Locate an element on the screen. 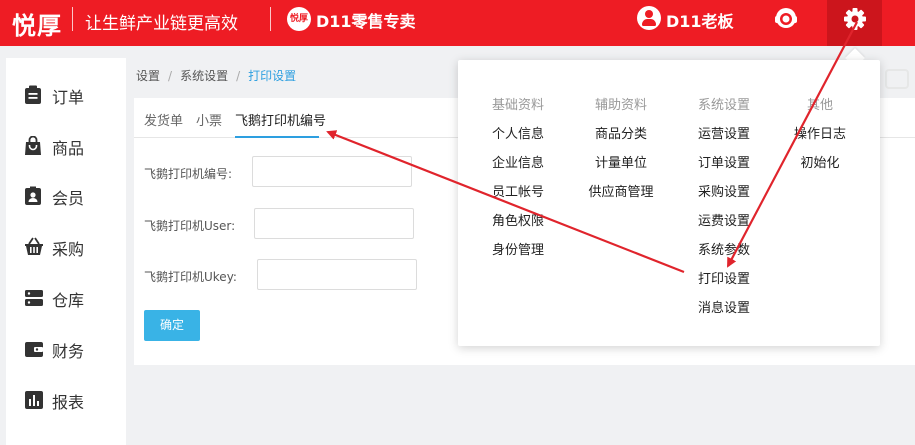 This screenshot has width=915, height=445. sidebar-item-orders: 订单 is located at coordinates (66, 95).